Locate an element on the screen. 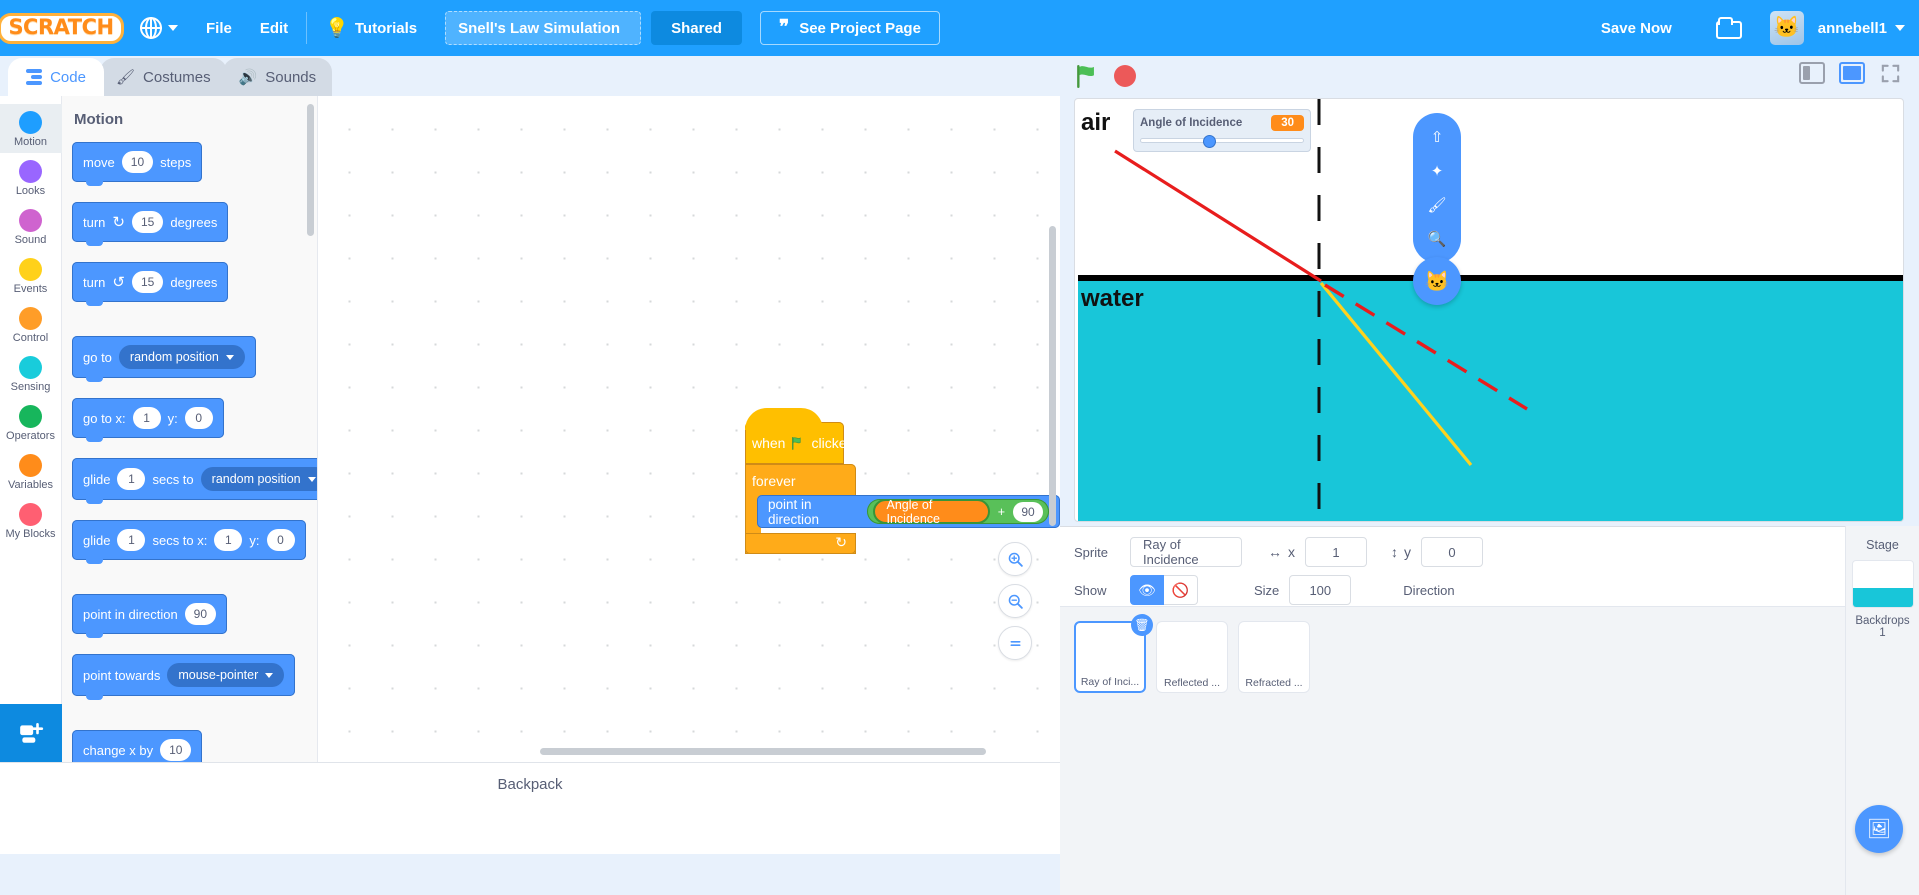 The height and width of the screenshot is (895, 1919). large-stage-layout-icon is located at coordinates (1852, 73).